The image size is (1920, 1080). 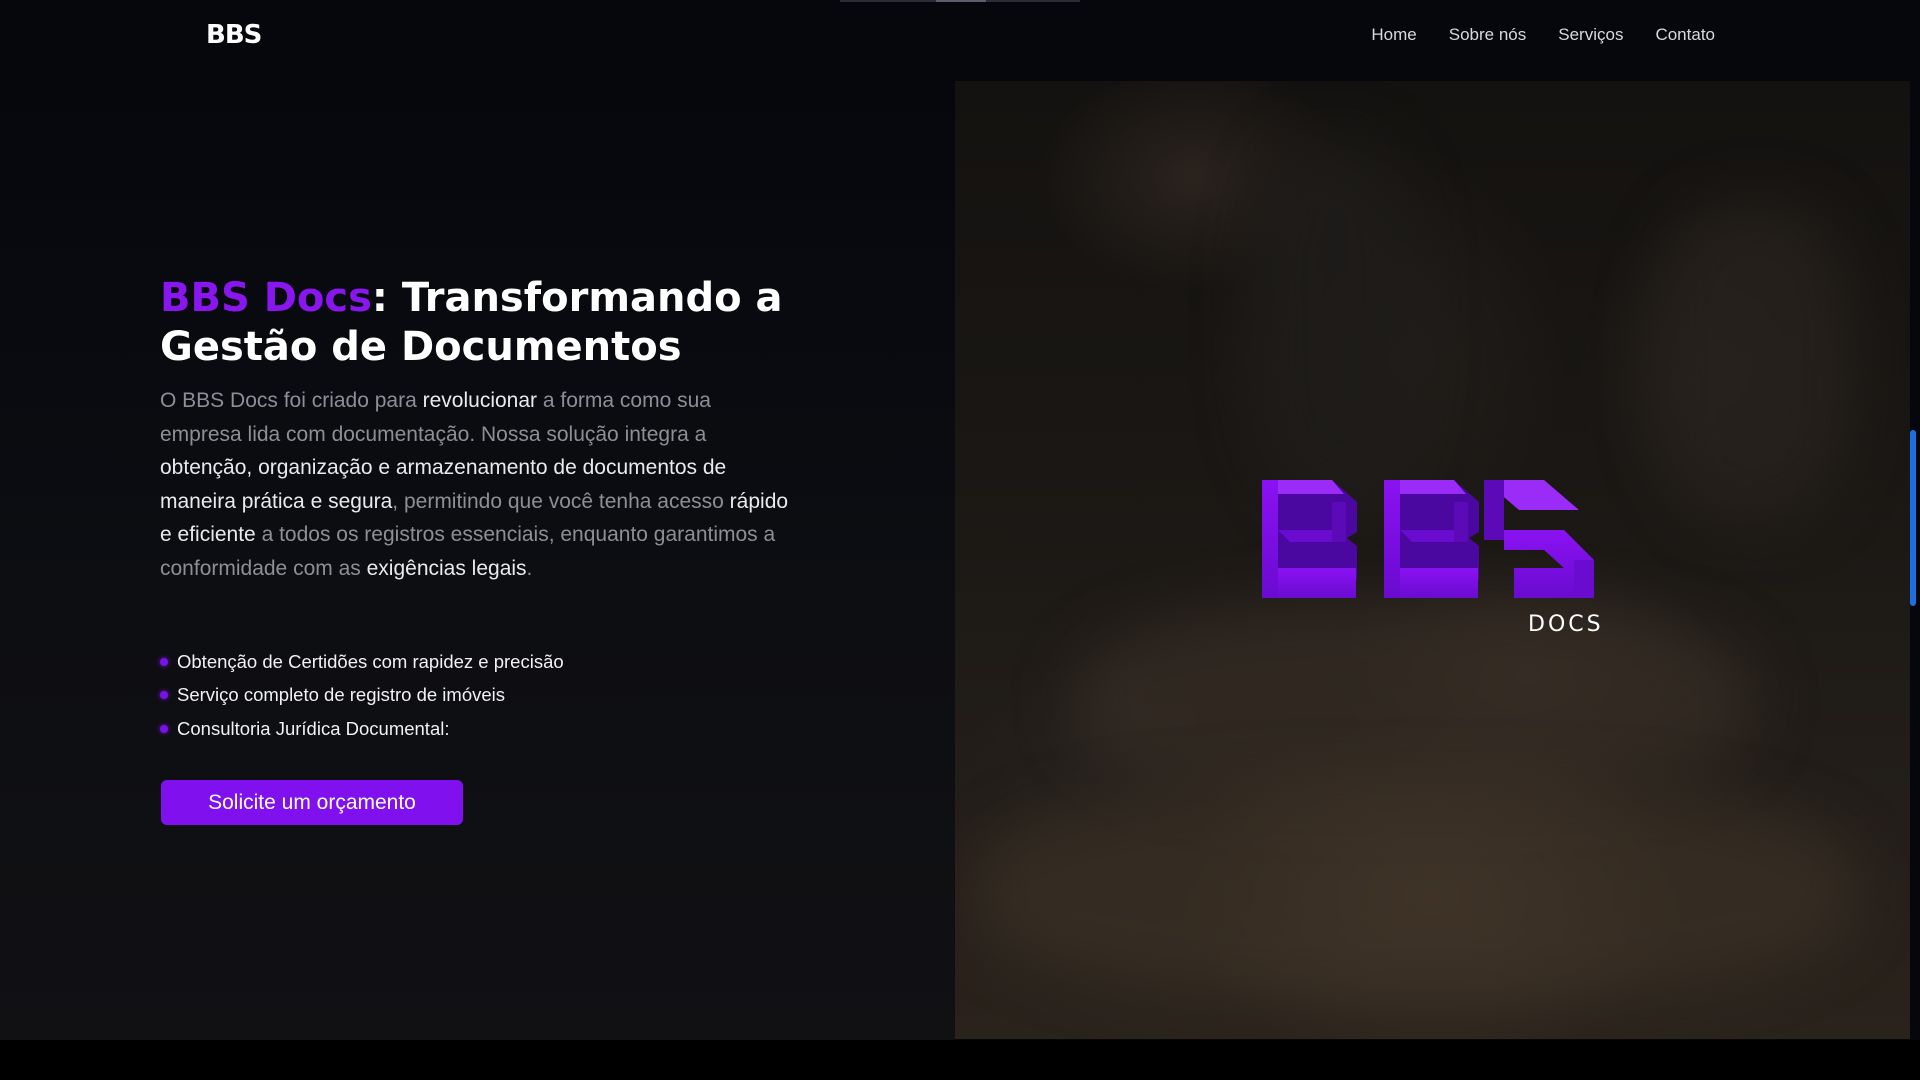 I want to click on feature-item: Serviço completo de registro de imóveis, so click(x=362, y=696).